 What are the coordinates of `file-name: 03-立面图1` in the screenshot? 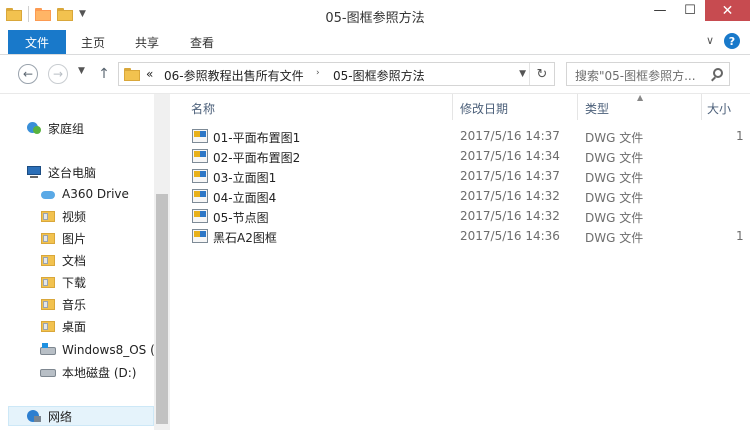 It's located at (245, 178).